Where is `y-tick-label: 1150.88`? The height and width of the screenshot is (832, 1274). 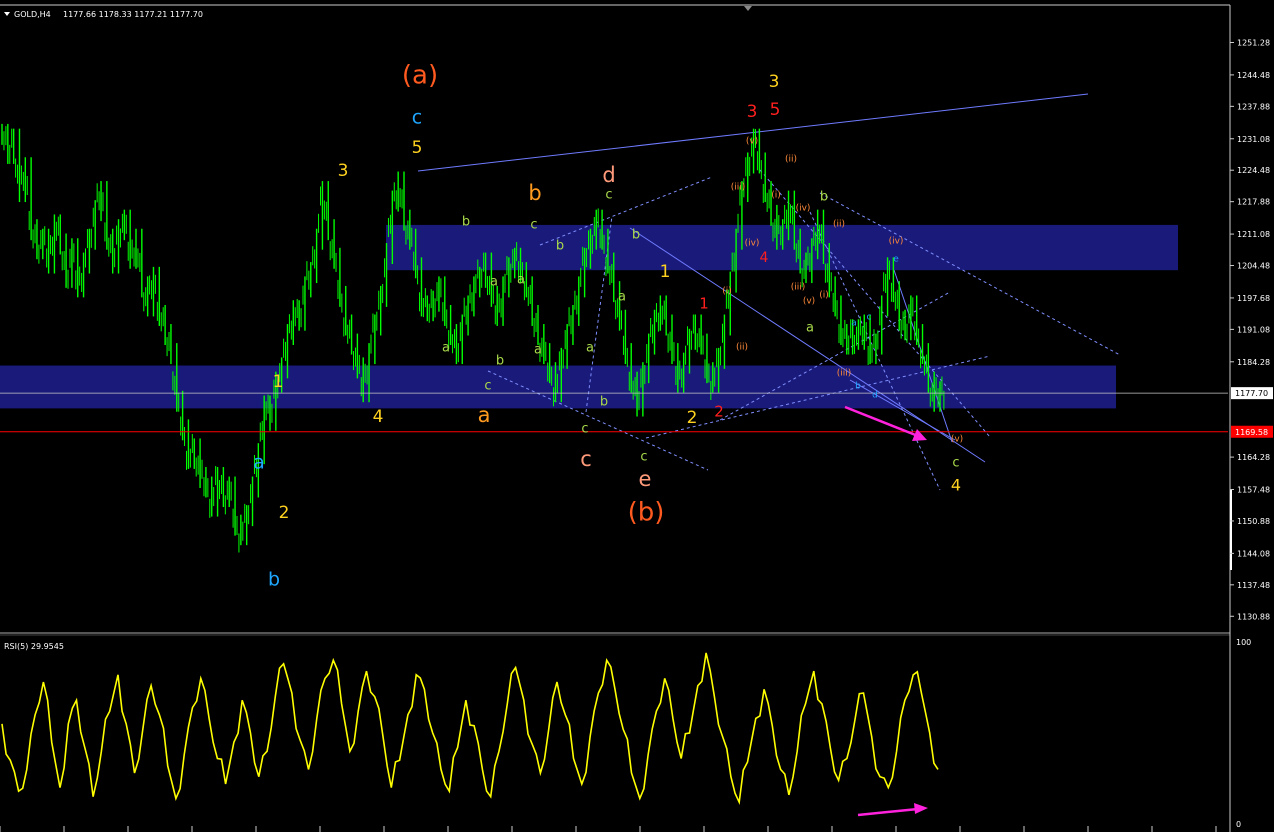
y-tick-label: 1150.88 is located at coordinates (1253, 521).